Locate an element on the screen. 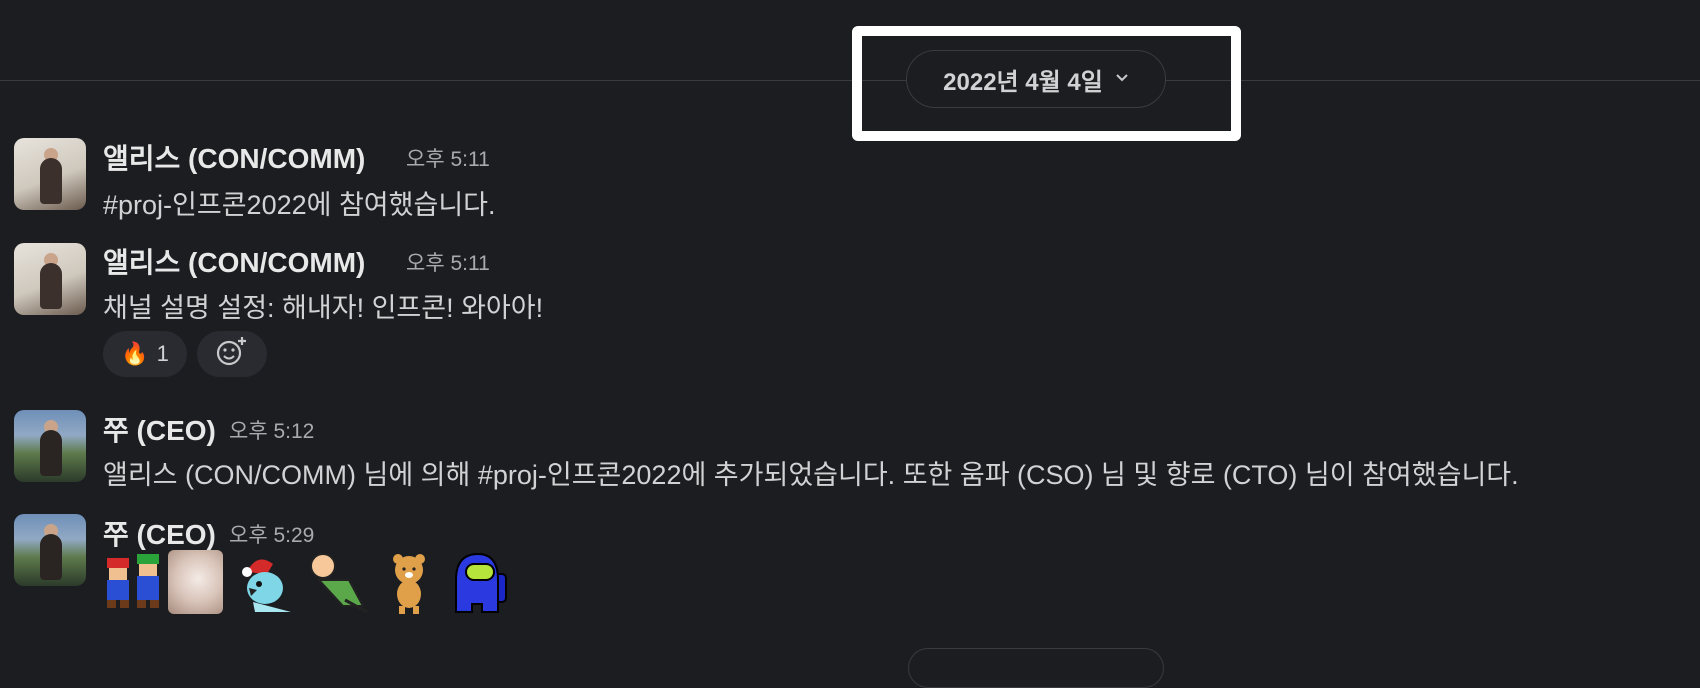  add-reaction-button is located at coordinates (232, 354).